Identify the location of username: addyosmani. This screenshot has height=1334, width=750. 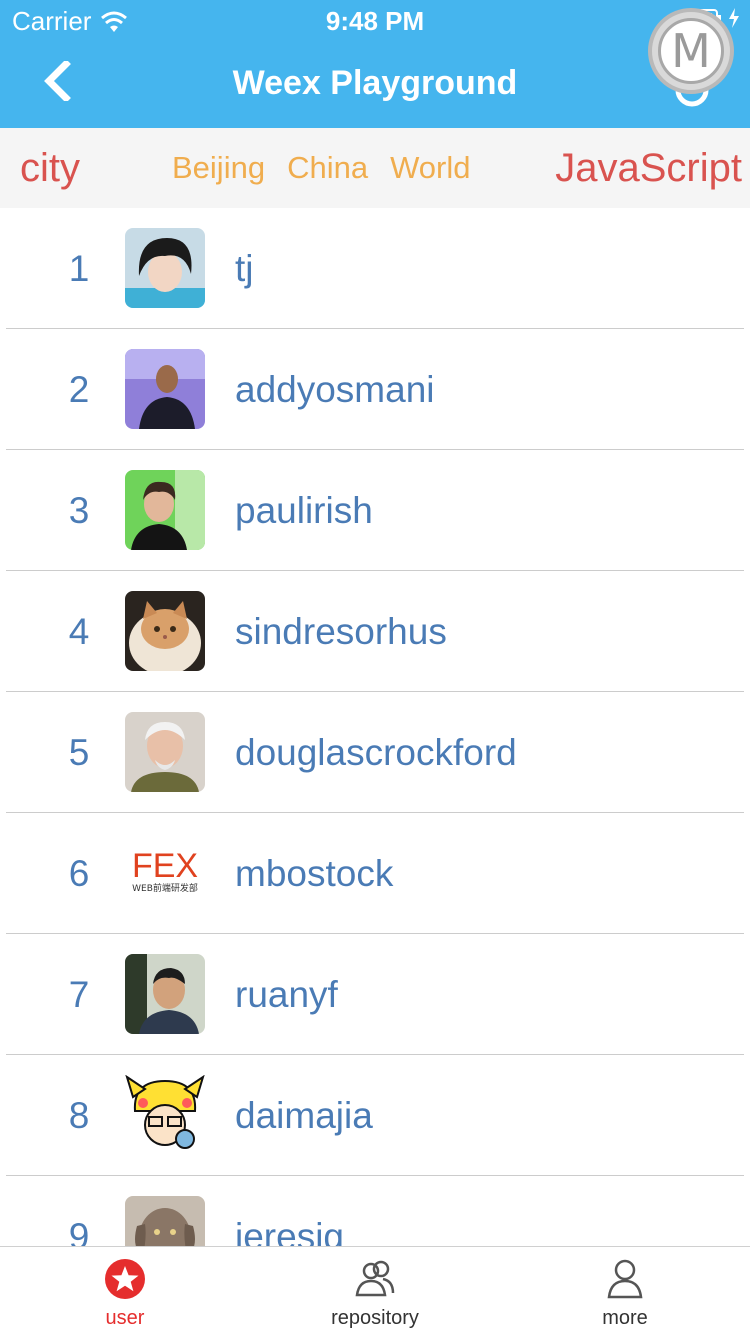
(335, 389).